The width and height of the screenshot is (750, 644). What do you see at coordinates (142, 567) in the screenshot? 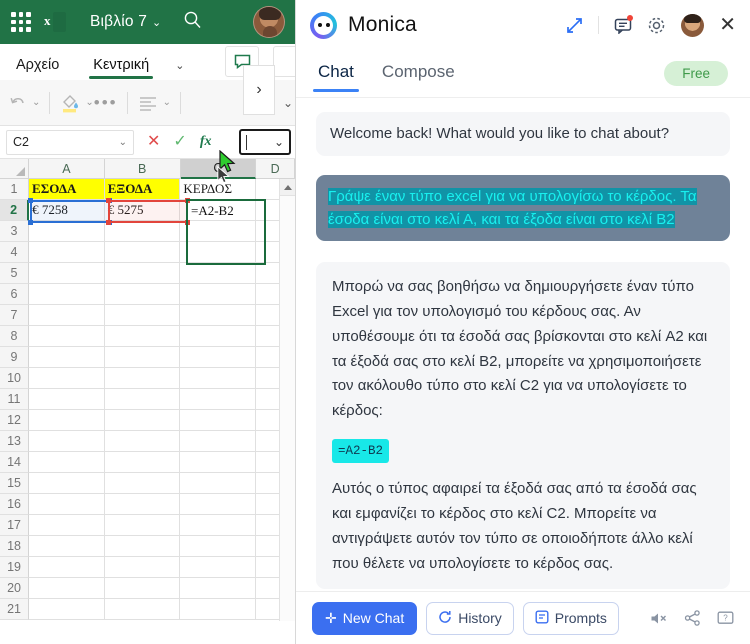
I see `cell-b19` at bounding box center [142, 567].